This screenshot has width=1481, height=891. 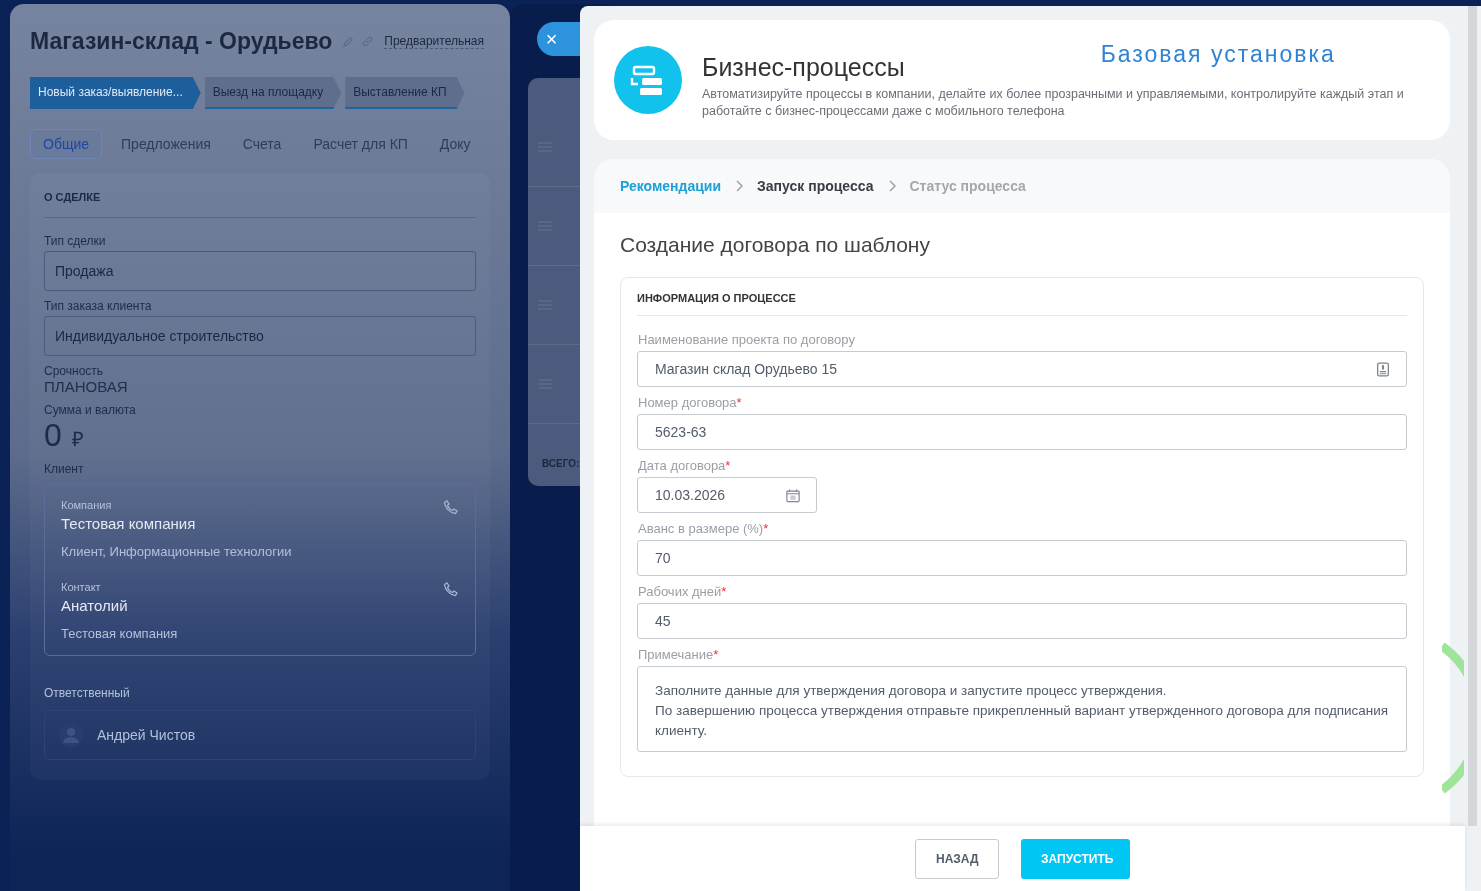 I want to click on panel-title: Бизнес-процессы, so click(x=803, y=67).